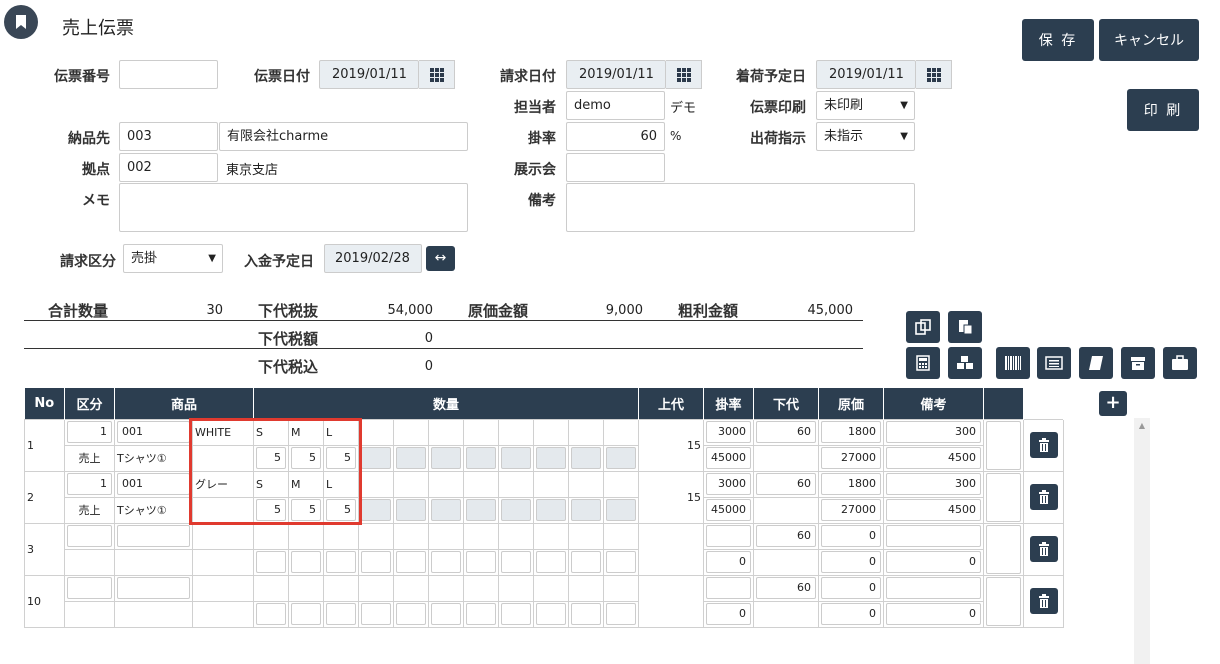  What do you see at coordinates (1149, 40) in the screenshot?
I see `cancel-button: キャンセル` at bounding box center [1149, 40].